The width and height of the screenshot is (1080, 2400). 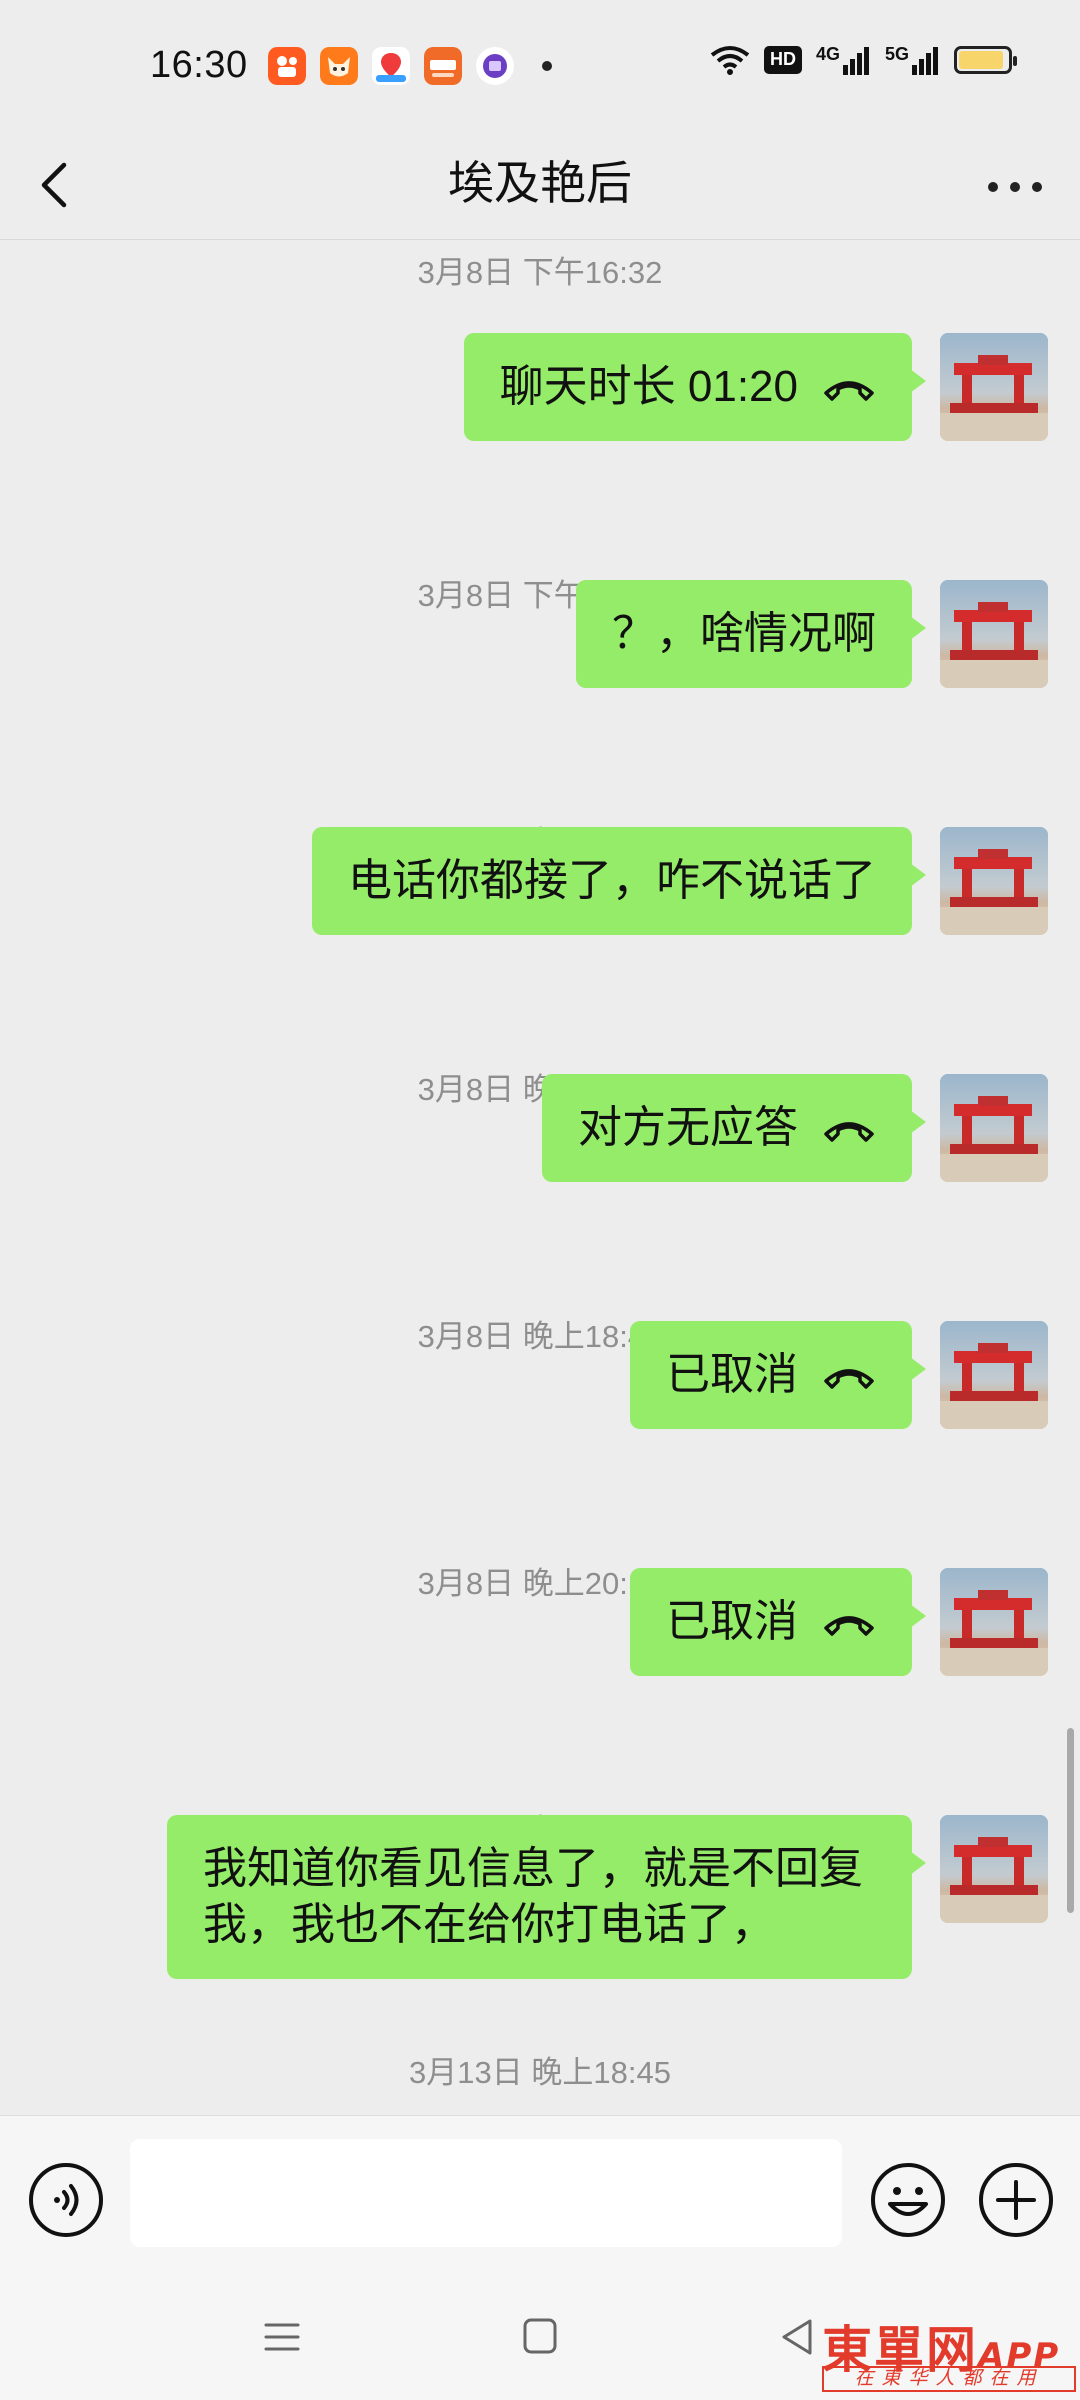 I want to click on message-bubble: 电话你都接了，咋不说话了, so click(x=619, y=881).